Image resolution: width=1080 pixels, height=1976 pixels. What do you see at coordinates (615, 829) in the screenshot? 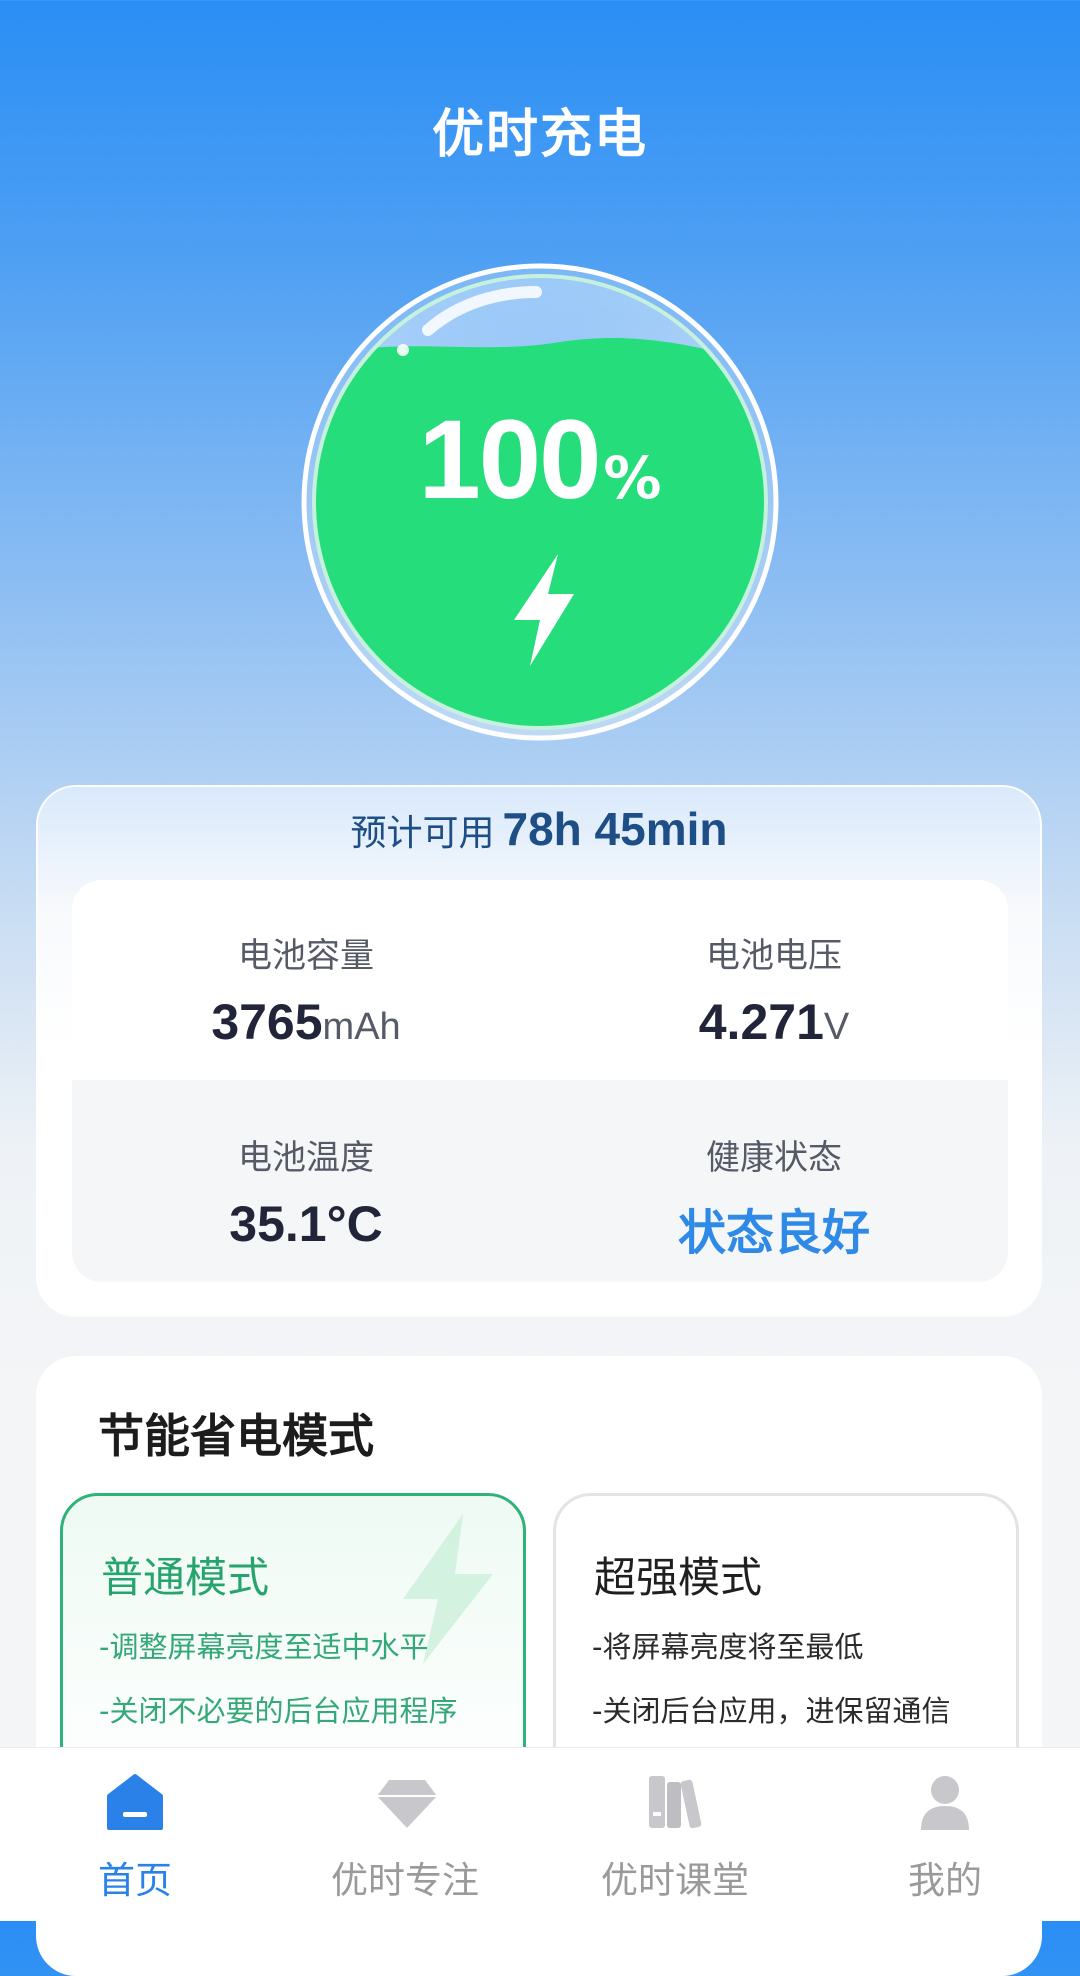
I see `estimated-time-value: 78h 45min` at bounding box center [615, 829].